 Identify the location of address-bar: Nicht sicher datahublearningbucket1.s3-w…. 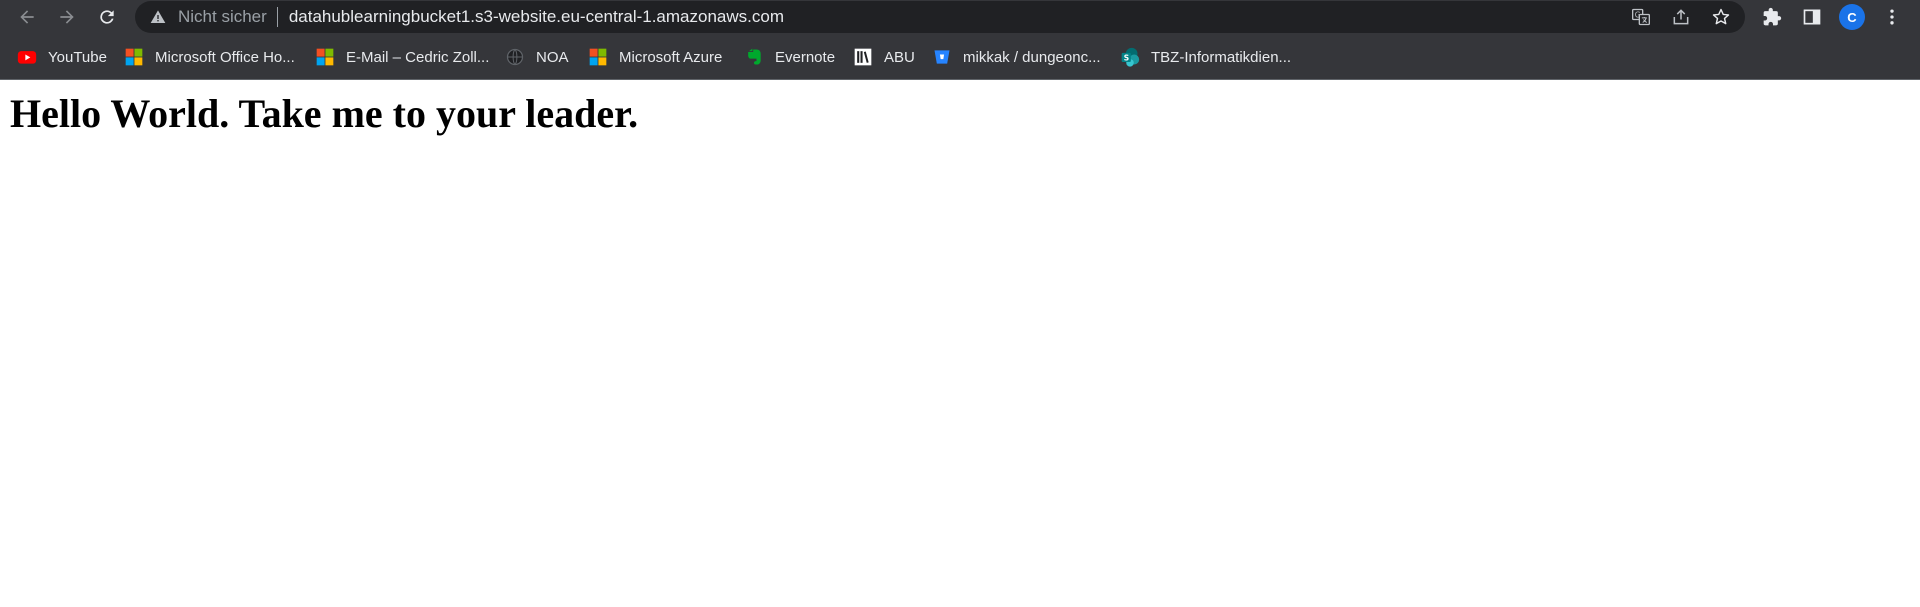
(940, 17).